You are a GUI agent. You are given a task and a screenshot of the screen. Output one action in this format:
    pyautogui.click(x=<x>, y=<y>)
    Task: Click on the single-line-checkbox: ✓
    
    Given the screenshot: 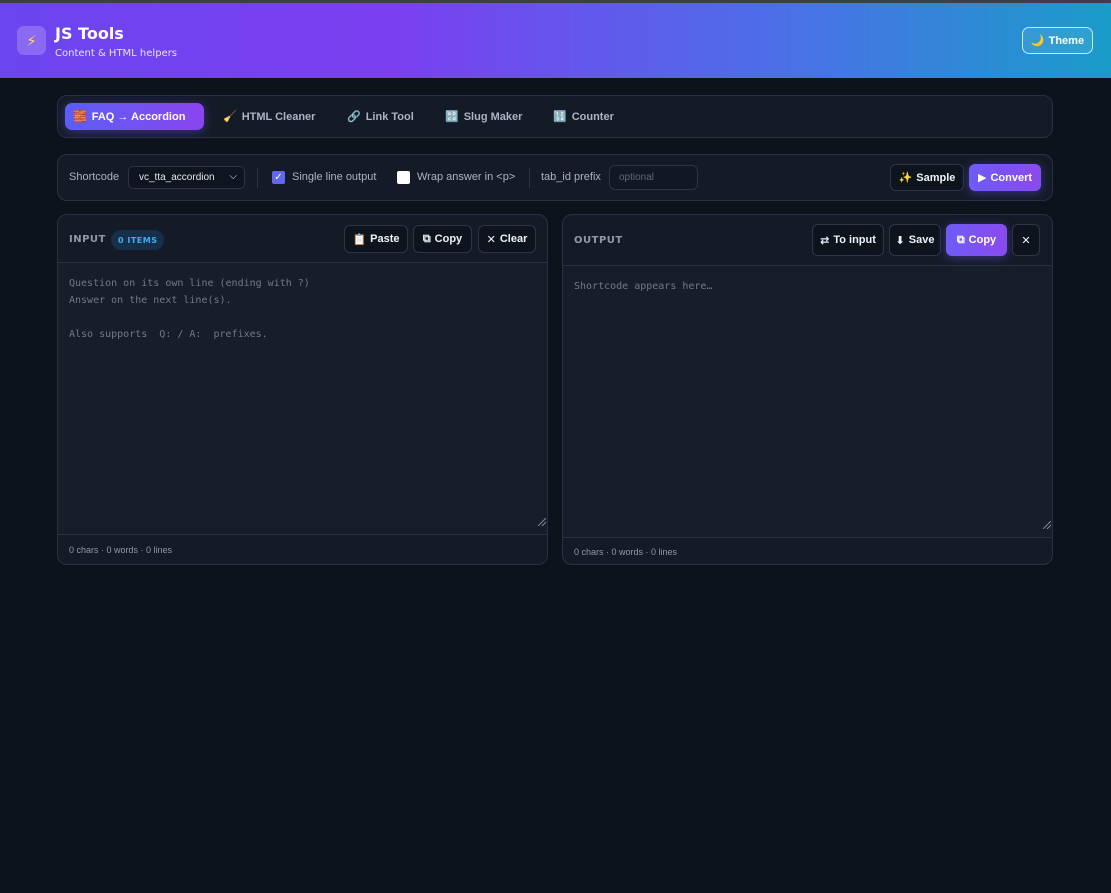 What is the action you would take?
    pyautogui.click(x=278, y=177)
    